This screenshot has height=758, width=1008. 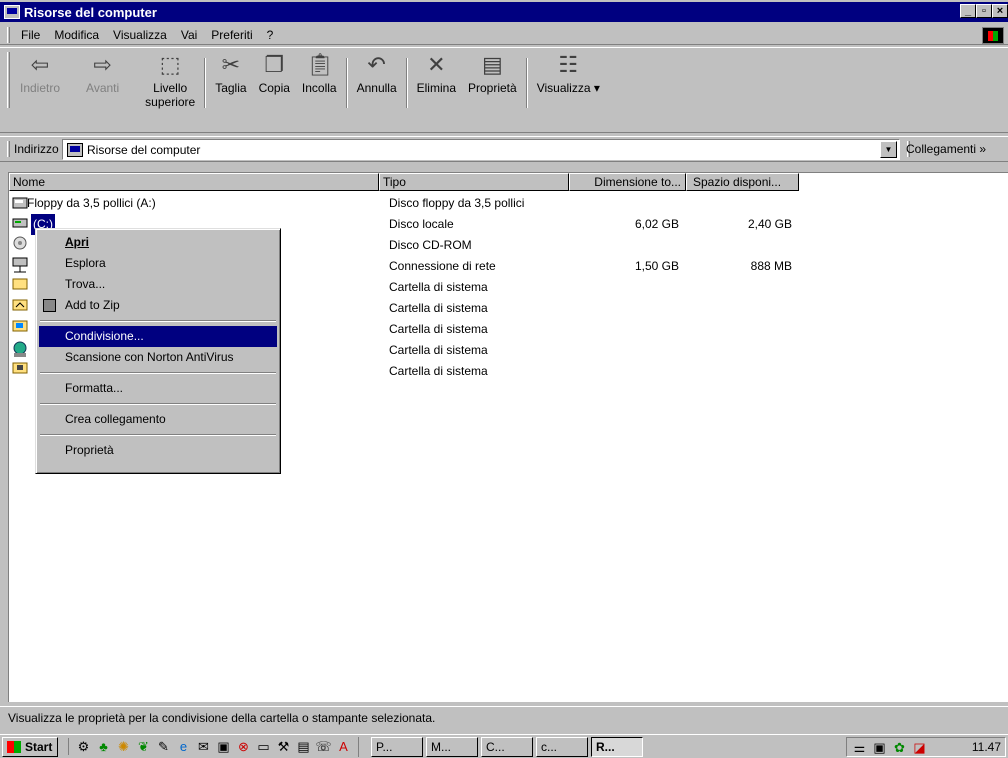 I want to click on copy-icon: ❐, so click(x=274, y=64).